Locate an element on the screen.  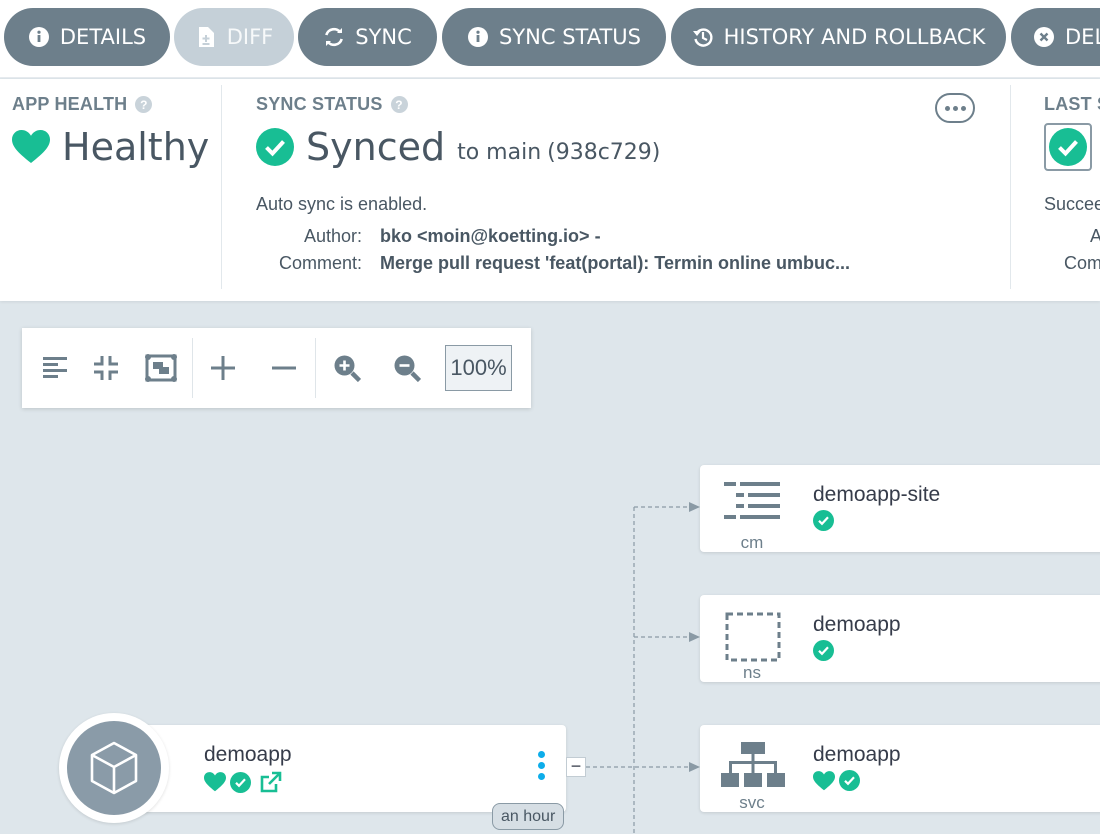
cube-icon is located at coordinates (114, 768).